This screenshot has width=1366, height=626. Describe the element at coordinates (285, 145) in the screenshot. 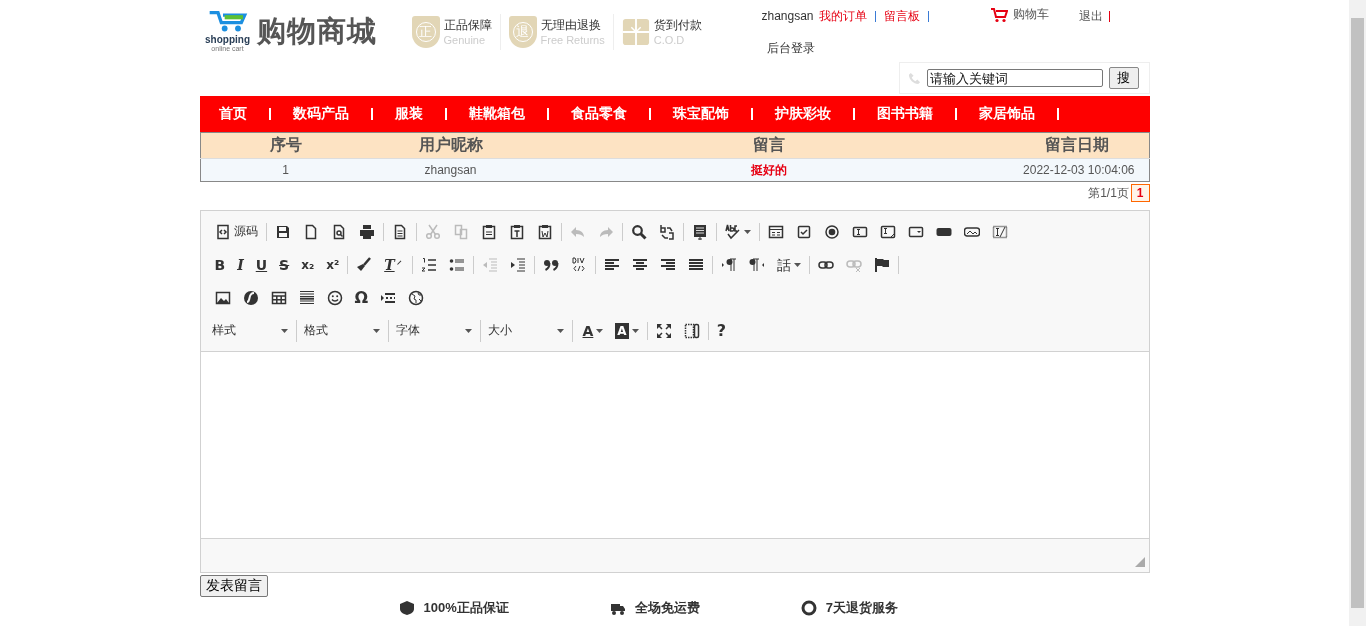

I see `column-header: 序号` at that location.